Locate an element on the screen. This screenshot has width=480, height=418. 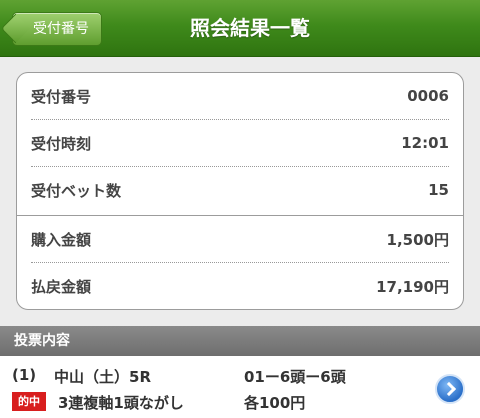
summary-row-purchase-amount: 購入金額 1,500円 is located at coordinates (240, 239).